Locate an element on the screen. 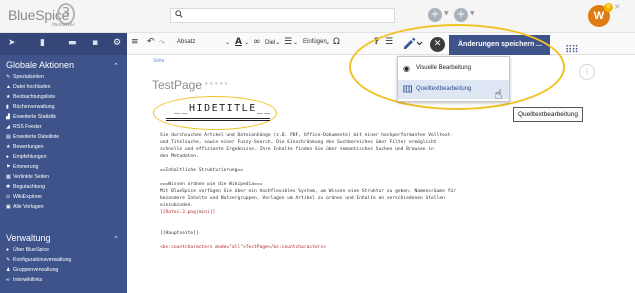 Image resolution: width=635 pixels, height=293 pixels. format-dropdown: Absatz is located at coordinates (186, 42).